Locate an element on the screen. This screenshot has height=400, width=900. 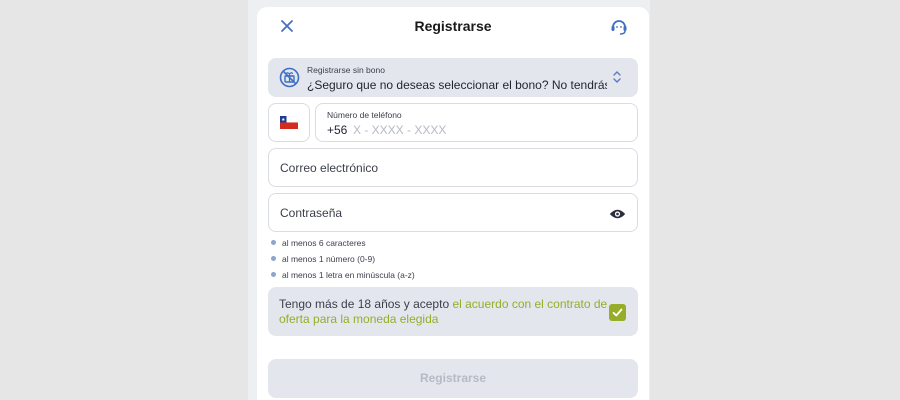
email-field: Correo electrónico is located at coordinates (453, 167).